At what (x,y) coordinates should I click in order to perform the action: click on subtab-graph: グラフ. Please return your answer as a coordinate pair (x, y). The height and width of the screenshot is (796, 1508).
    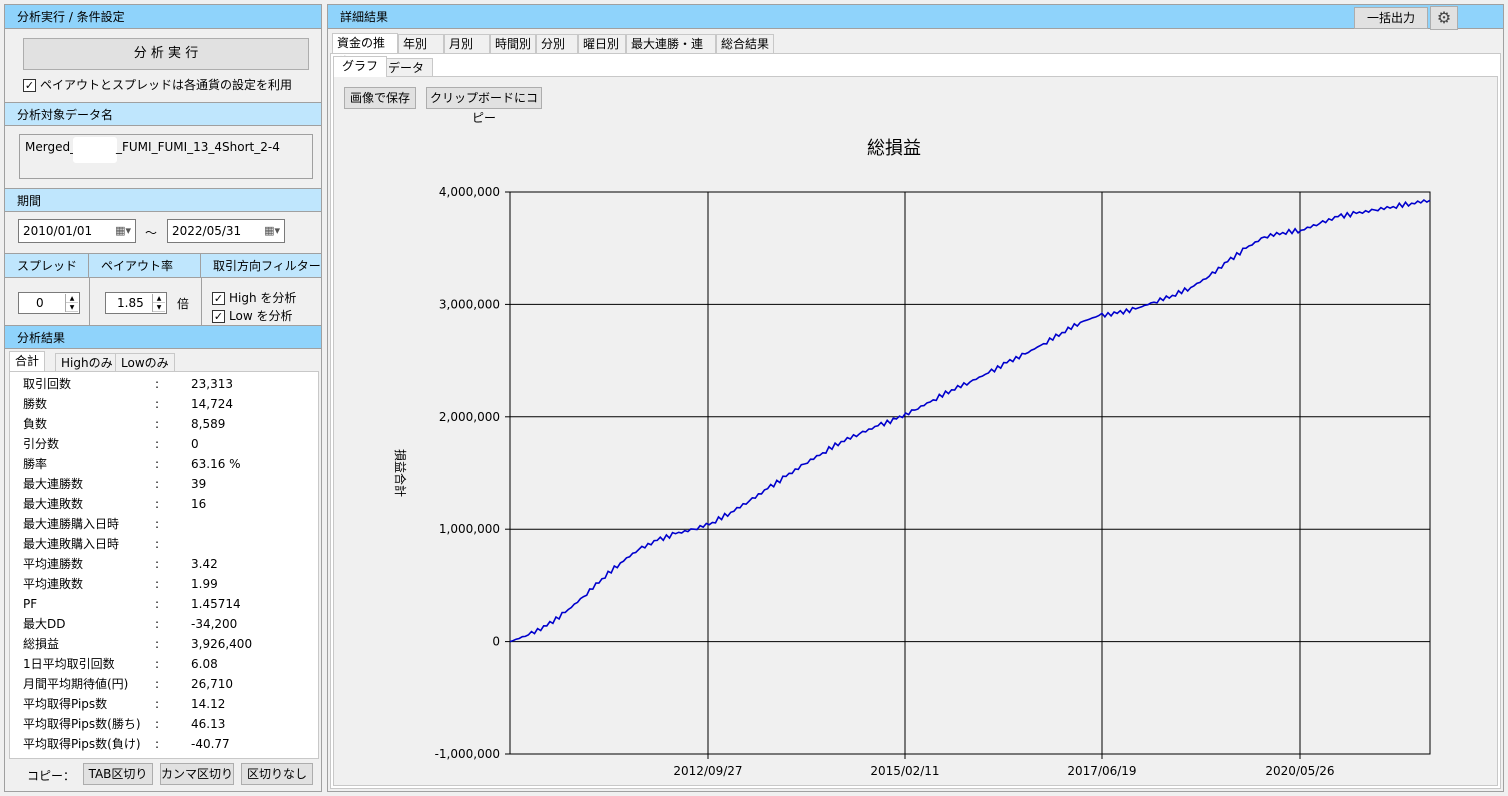
    Looking at the image, I should click on (360, 66).